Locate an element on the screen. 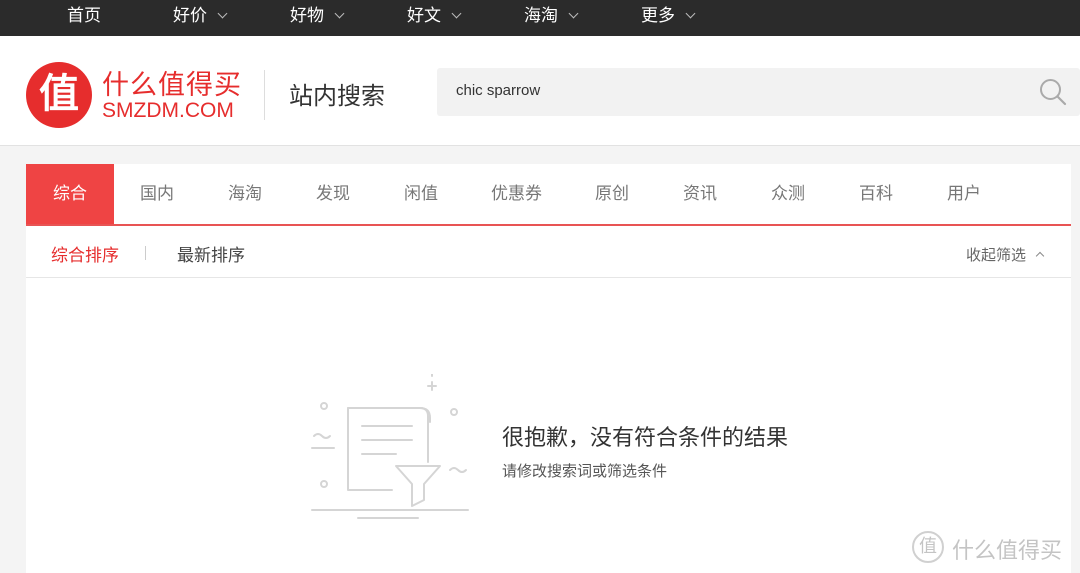 This screenshot has width=1080, height=573. watermark-glyph: 值 is located at coordinates (928, 546).